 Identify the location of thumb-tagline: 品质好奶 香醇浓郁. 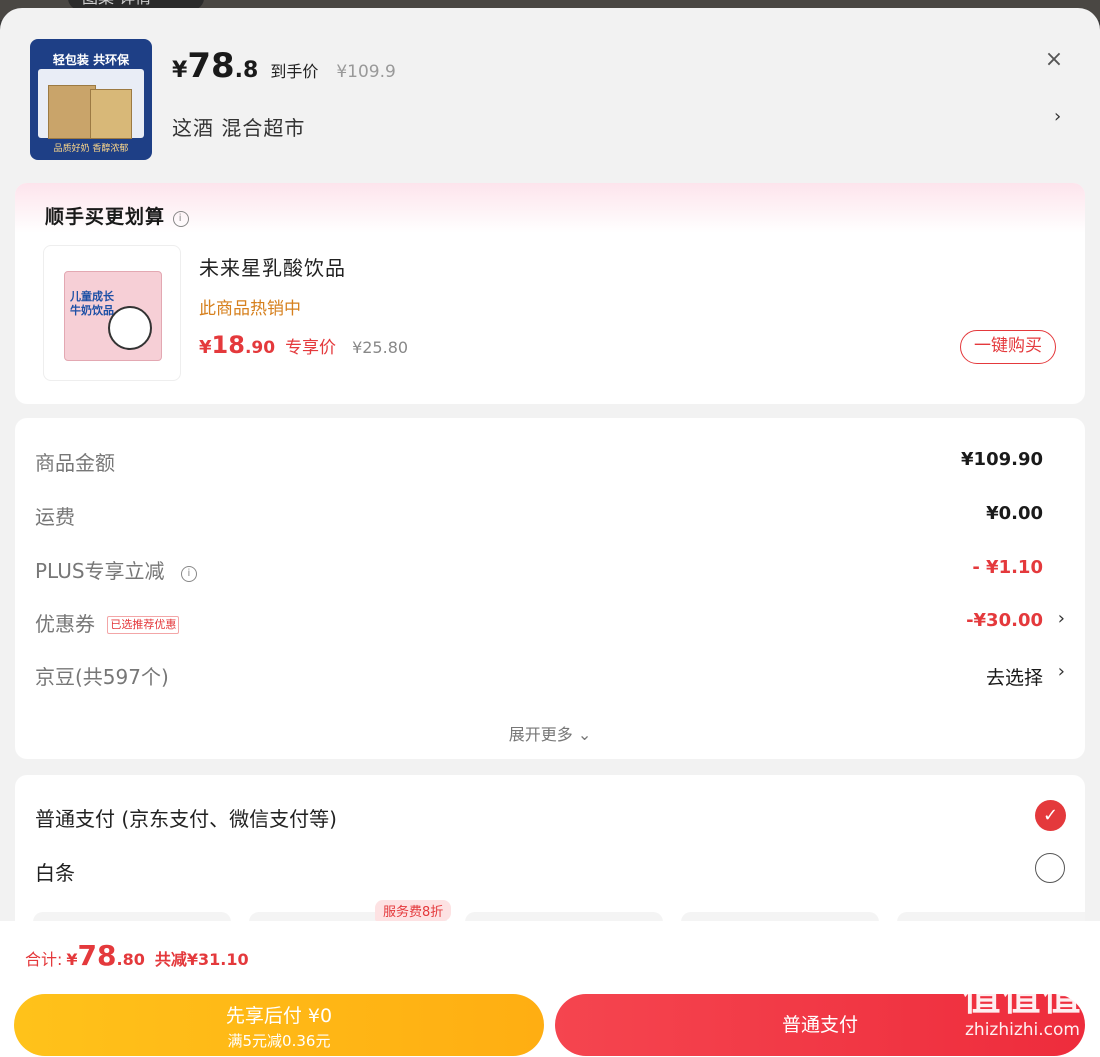
(91, 149).